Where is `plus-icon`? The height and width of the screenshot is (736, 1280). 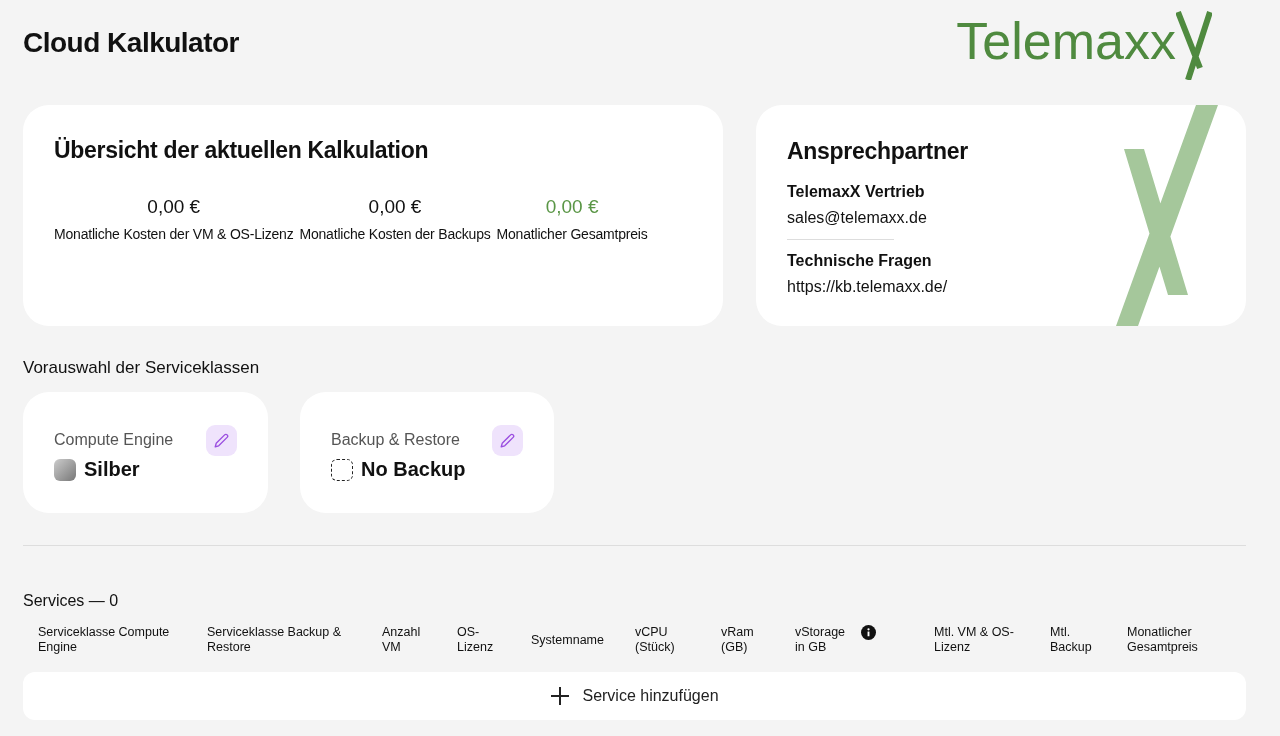
plus-icon is located at coordinates (560, 696).